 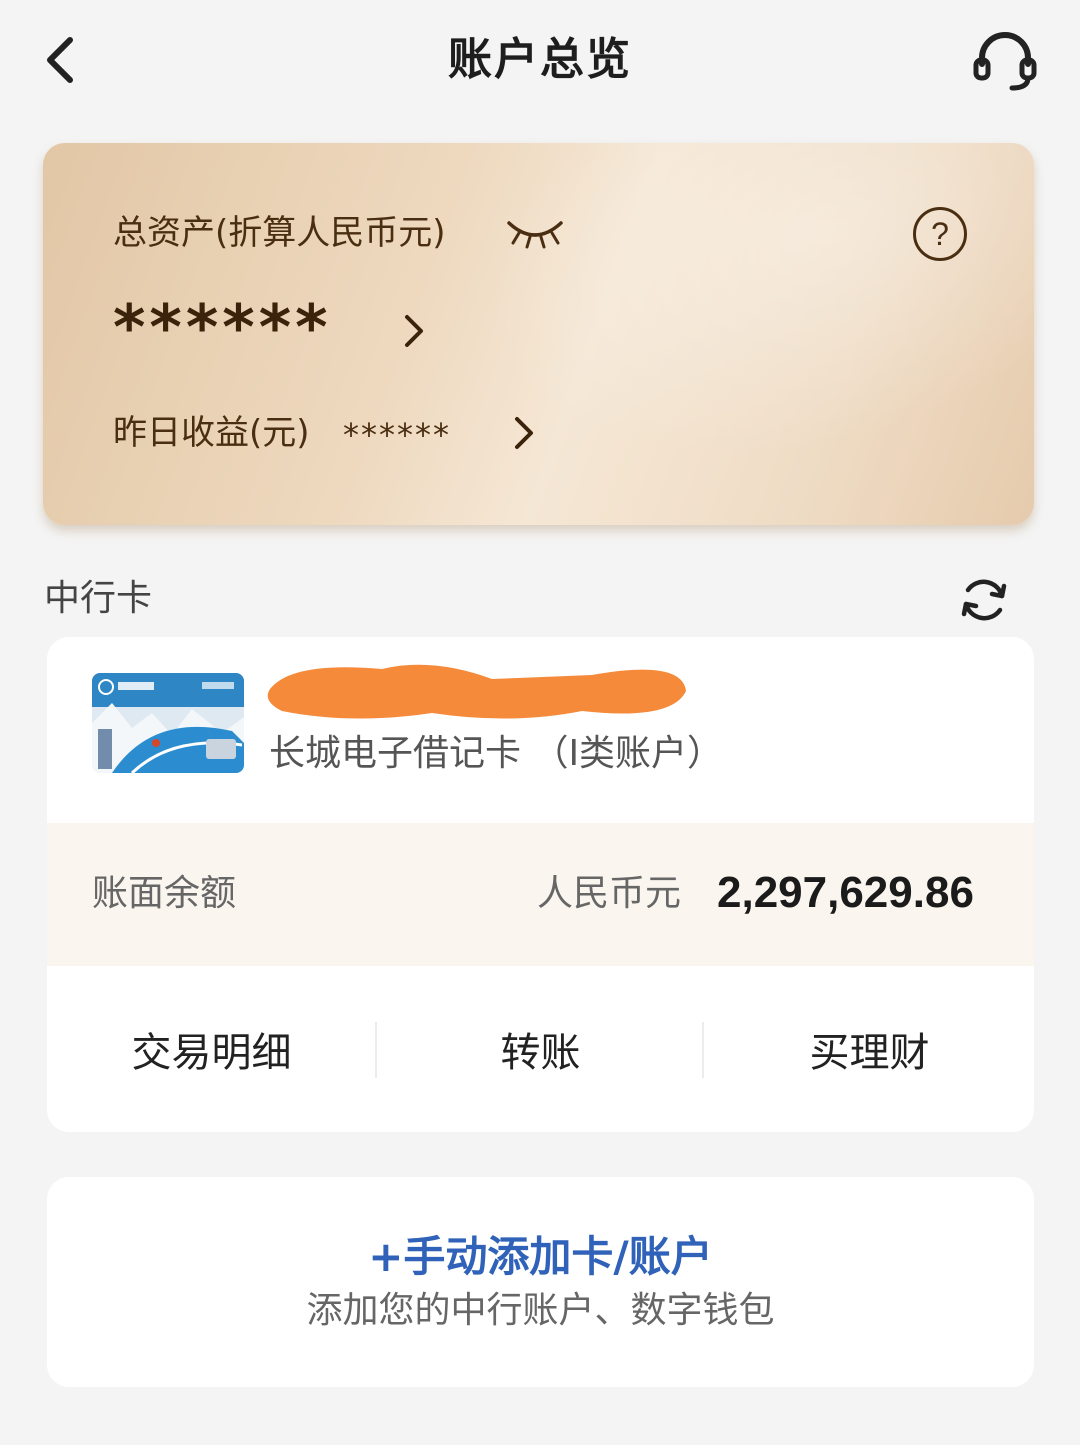 I want to click on transaction-details-button: 交易明细, so click(x=211, y=1049).